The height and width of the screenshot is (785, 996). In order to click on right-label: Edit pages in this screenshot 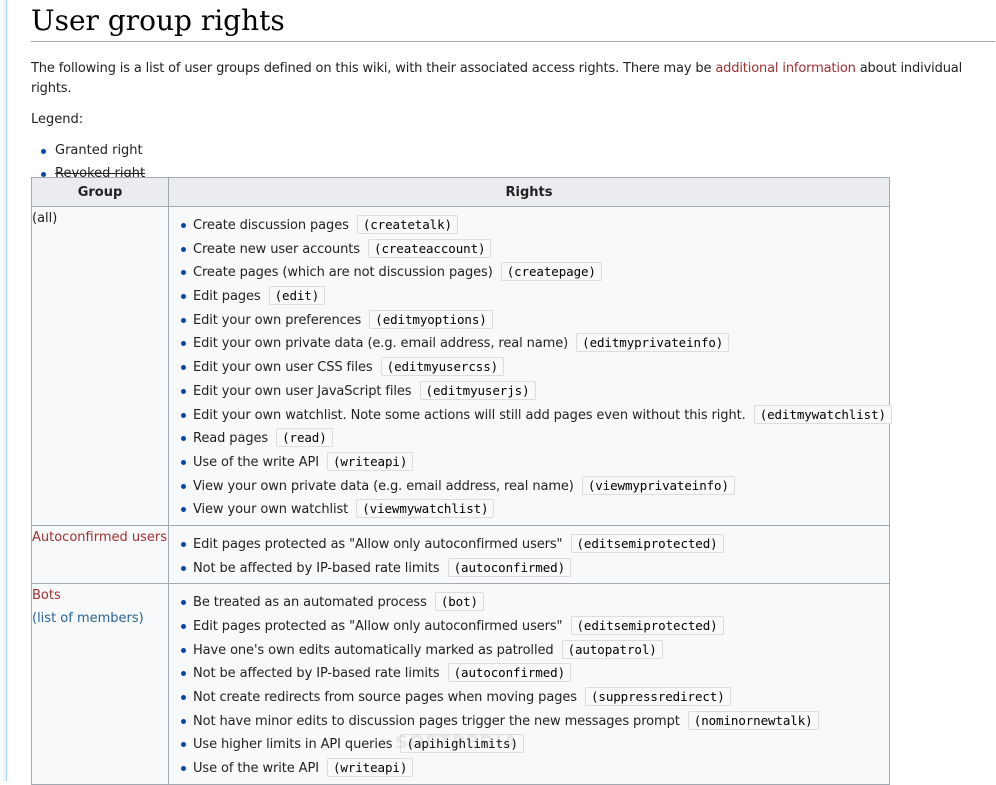, I will do `click(227, 297)`.